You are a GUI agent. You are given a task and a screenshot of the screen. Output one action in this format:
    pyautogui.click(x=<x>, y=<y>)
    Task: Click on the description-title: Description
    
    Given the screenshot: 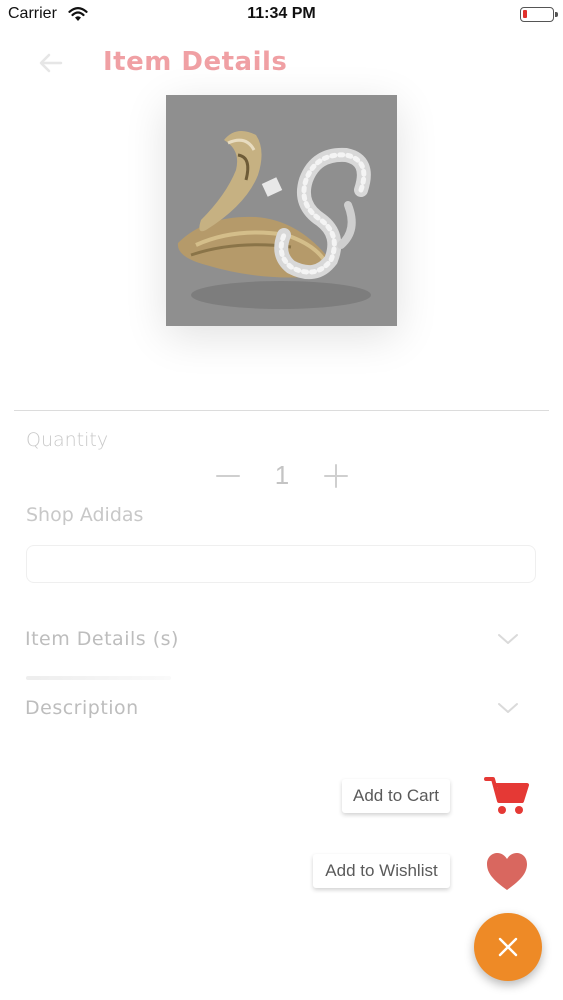 What is the action you would take?
    pyautogui.click(x=82, y=708)
    